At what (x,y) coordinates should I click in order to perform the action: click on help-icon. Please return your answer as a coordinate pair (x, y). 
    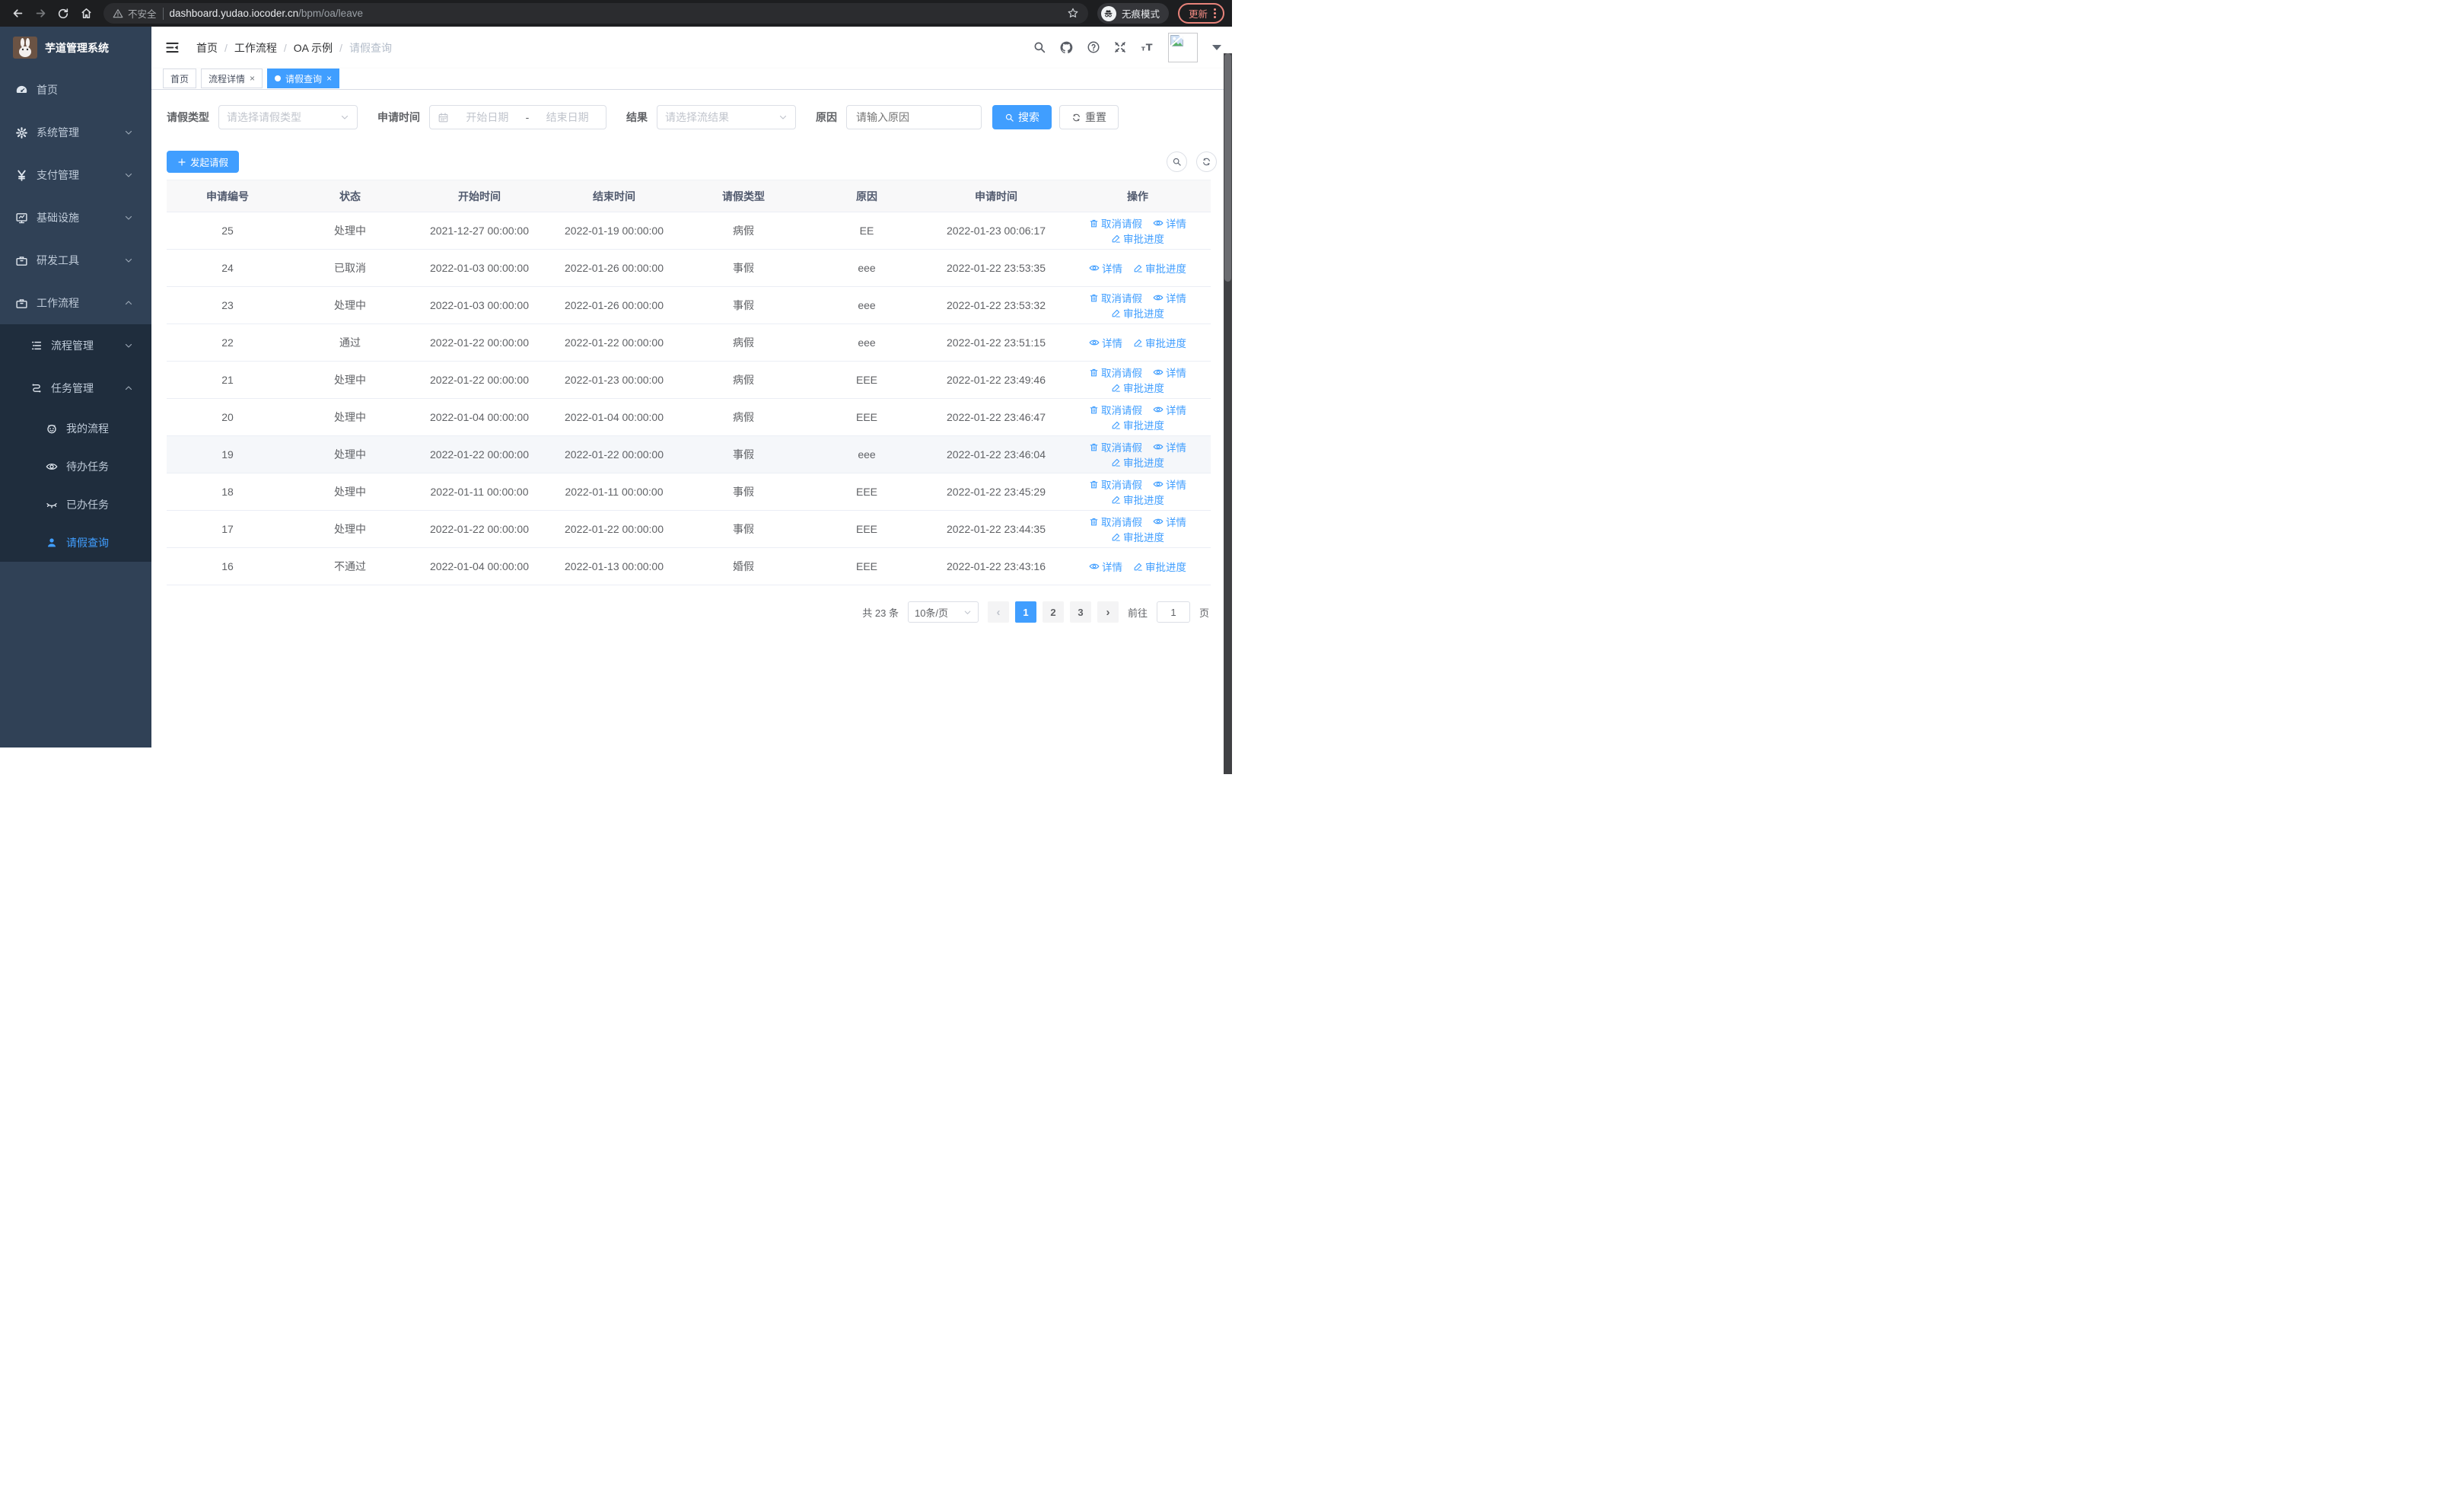
    Looking at the image, I should click on (1093, 47).